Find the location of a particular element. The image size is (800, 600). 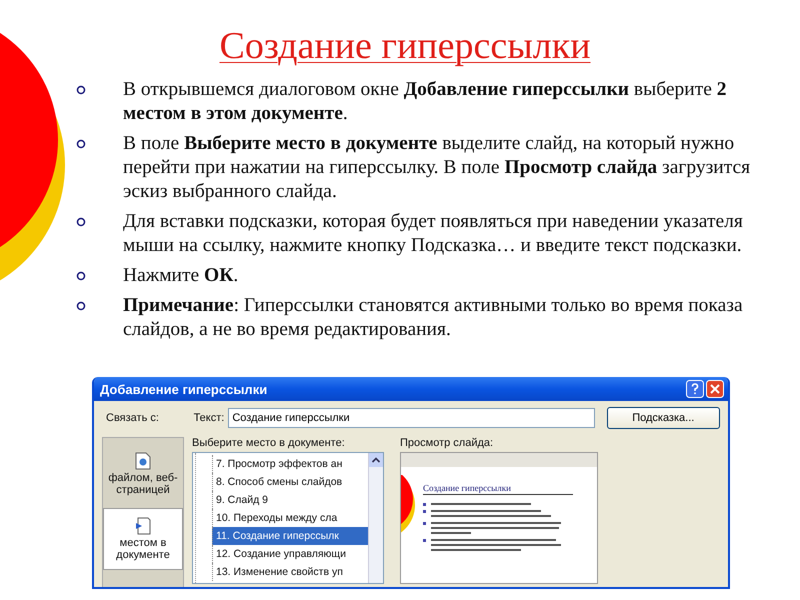

text-label: Текст: is located at coordinates (209, 418).